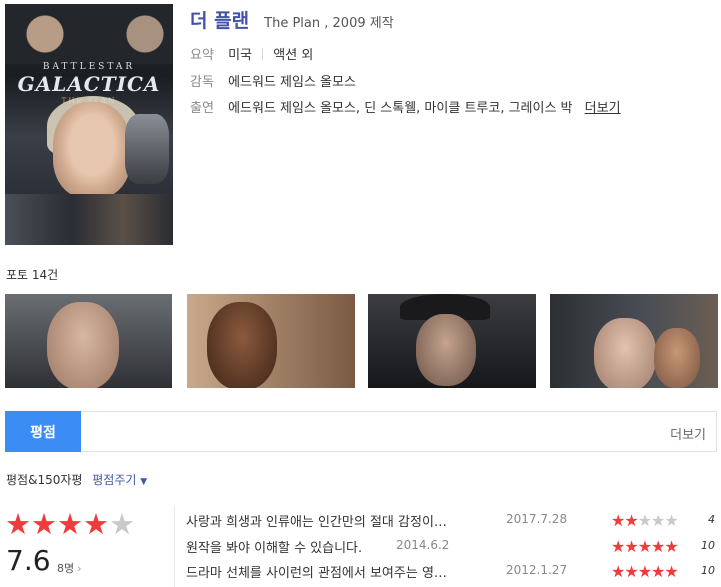  Describe the element at coordinates (537, 519) in the screenshot. I see `review-date: 2017.7.28` at that location.